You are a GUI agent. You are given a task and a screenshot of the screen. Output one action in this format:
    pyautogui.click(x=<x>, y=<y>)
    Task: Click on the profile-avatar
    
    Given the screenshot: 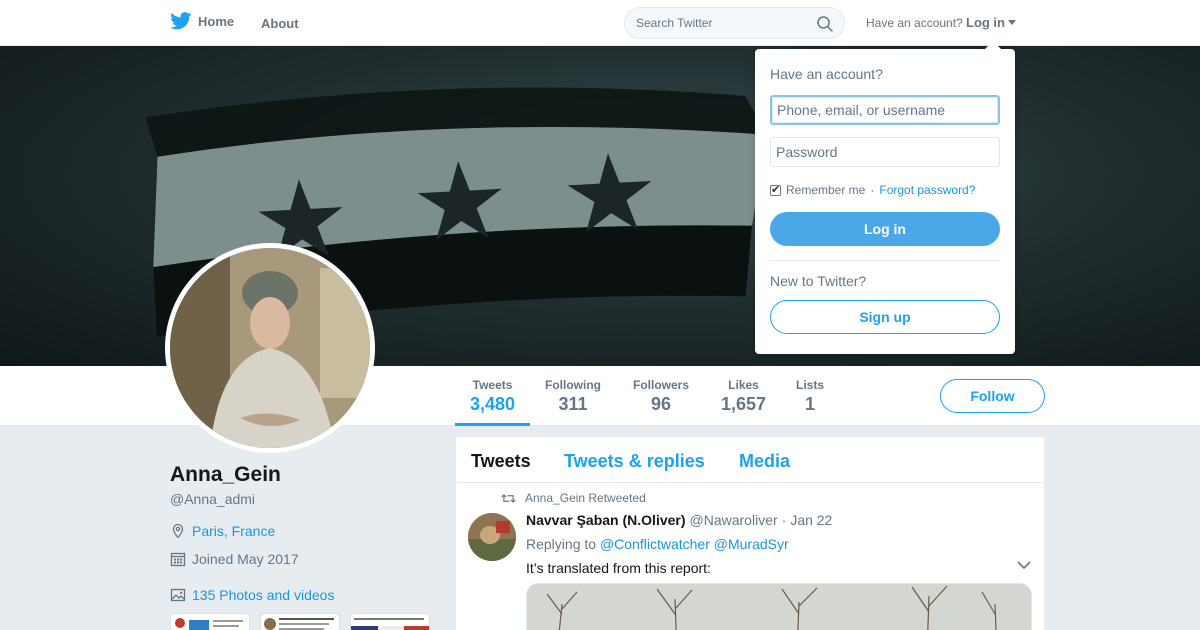 What is the action you would take?
    pyautogui.click(x=270, y=348)
    